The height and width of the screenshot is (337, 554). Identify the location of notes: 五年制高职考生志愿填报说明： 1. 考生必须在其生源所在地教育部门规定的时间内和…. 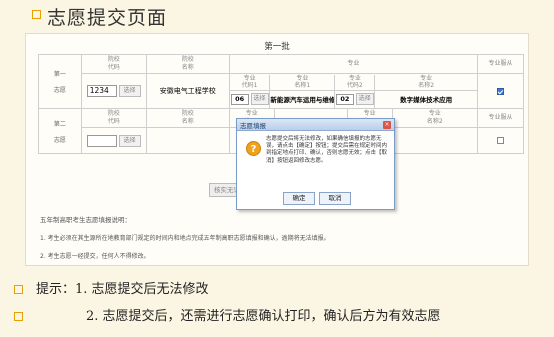
(185, 241).